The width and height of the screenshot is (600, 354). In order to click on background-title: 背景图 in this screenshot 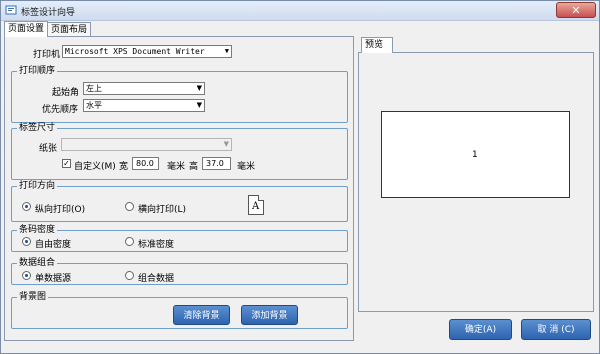, I will do `click(33, 297)`.